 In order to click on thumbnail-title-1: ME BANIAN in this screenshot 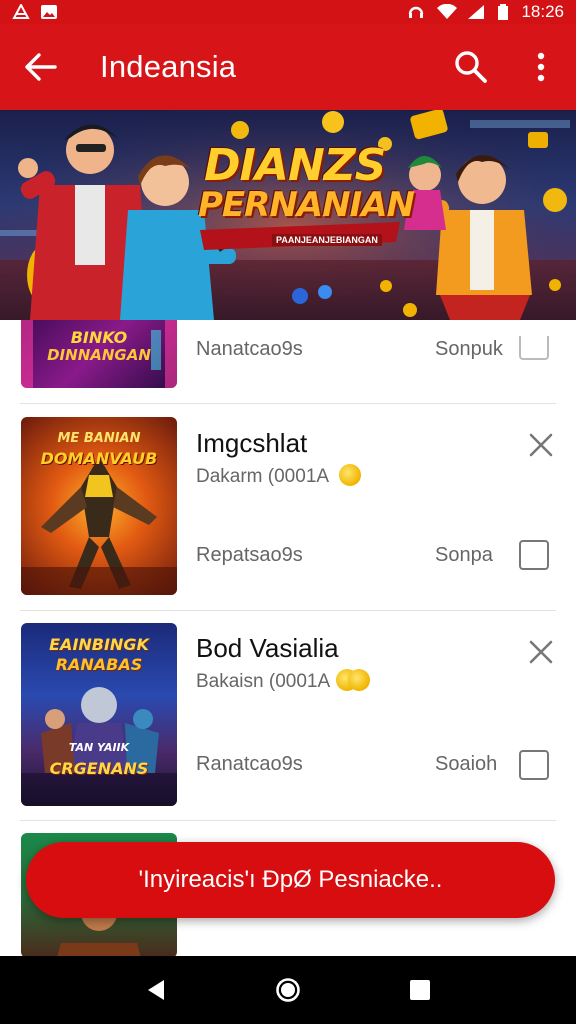, I will do `click(99, 438)`.